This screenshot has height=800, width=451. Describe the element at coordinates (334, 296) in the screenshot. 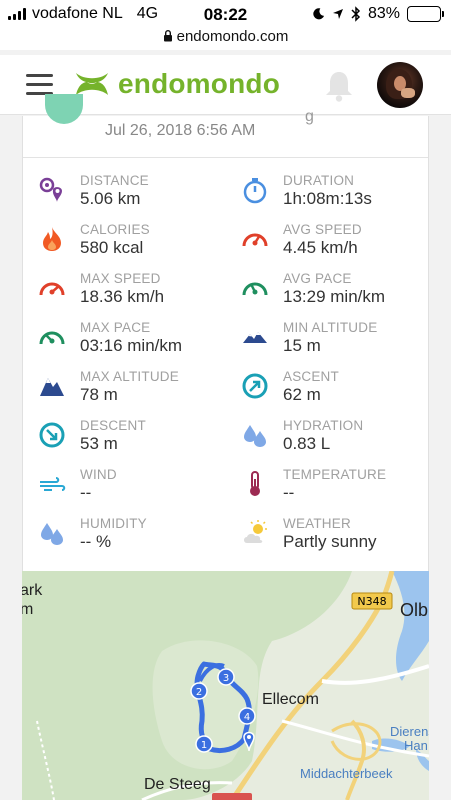

I see `stat-value: 13:29 min/km` at that location.